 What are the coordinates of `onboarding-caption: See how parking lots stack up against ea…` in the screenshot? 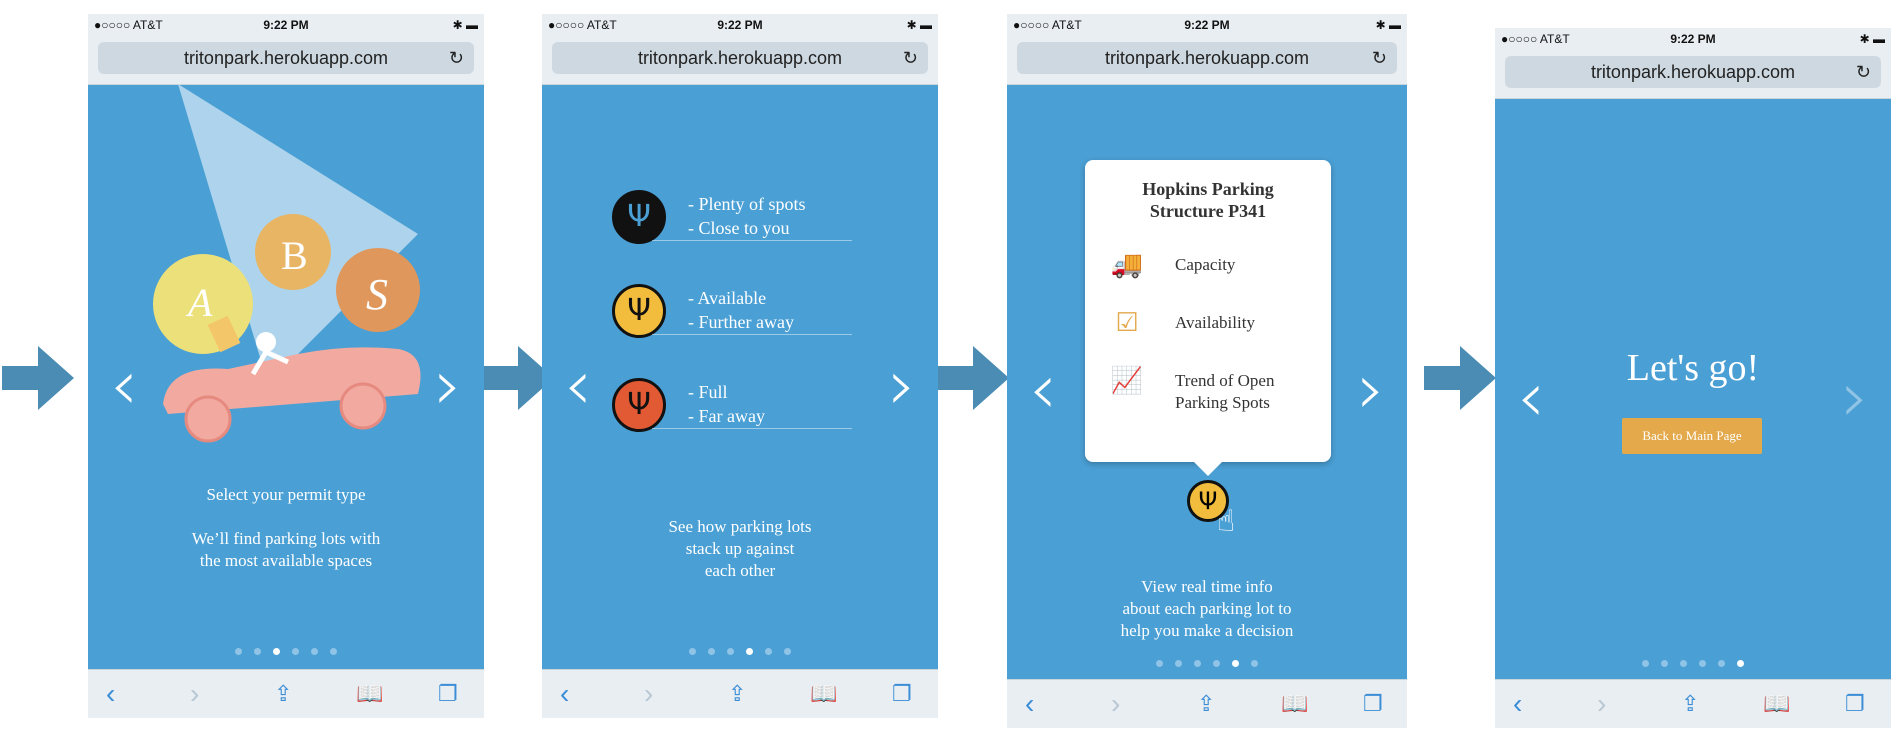 It's located at (740, 548).